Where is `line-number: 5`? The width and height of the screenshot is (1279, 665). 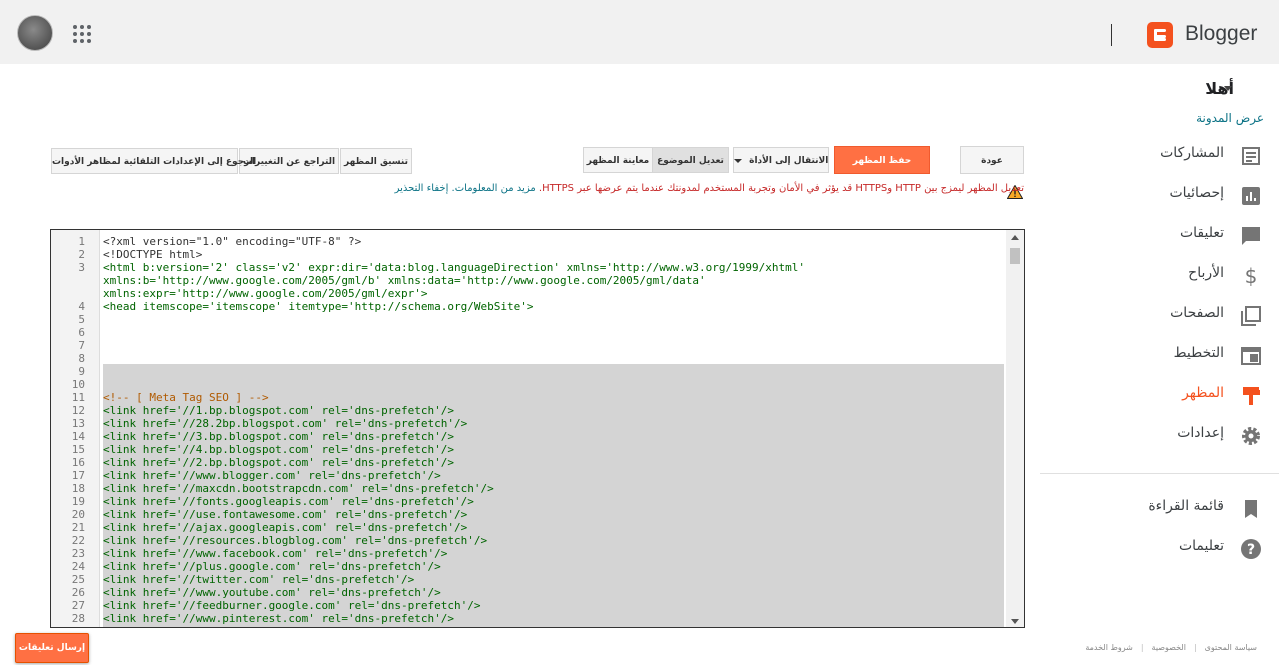 line-number: 5 is located at coordinates (81, 319).